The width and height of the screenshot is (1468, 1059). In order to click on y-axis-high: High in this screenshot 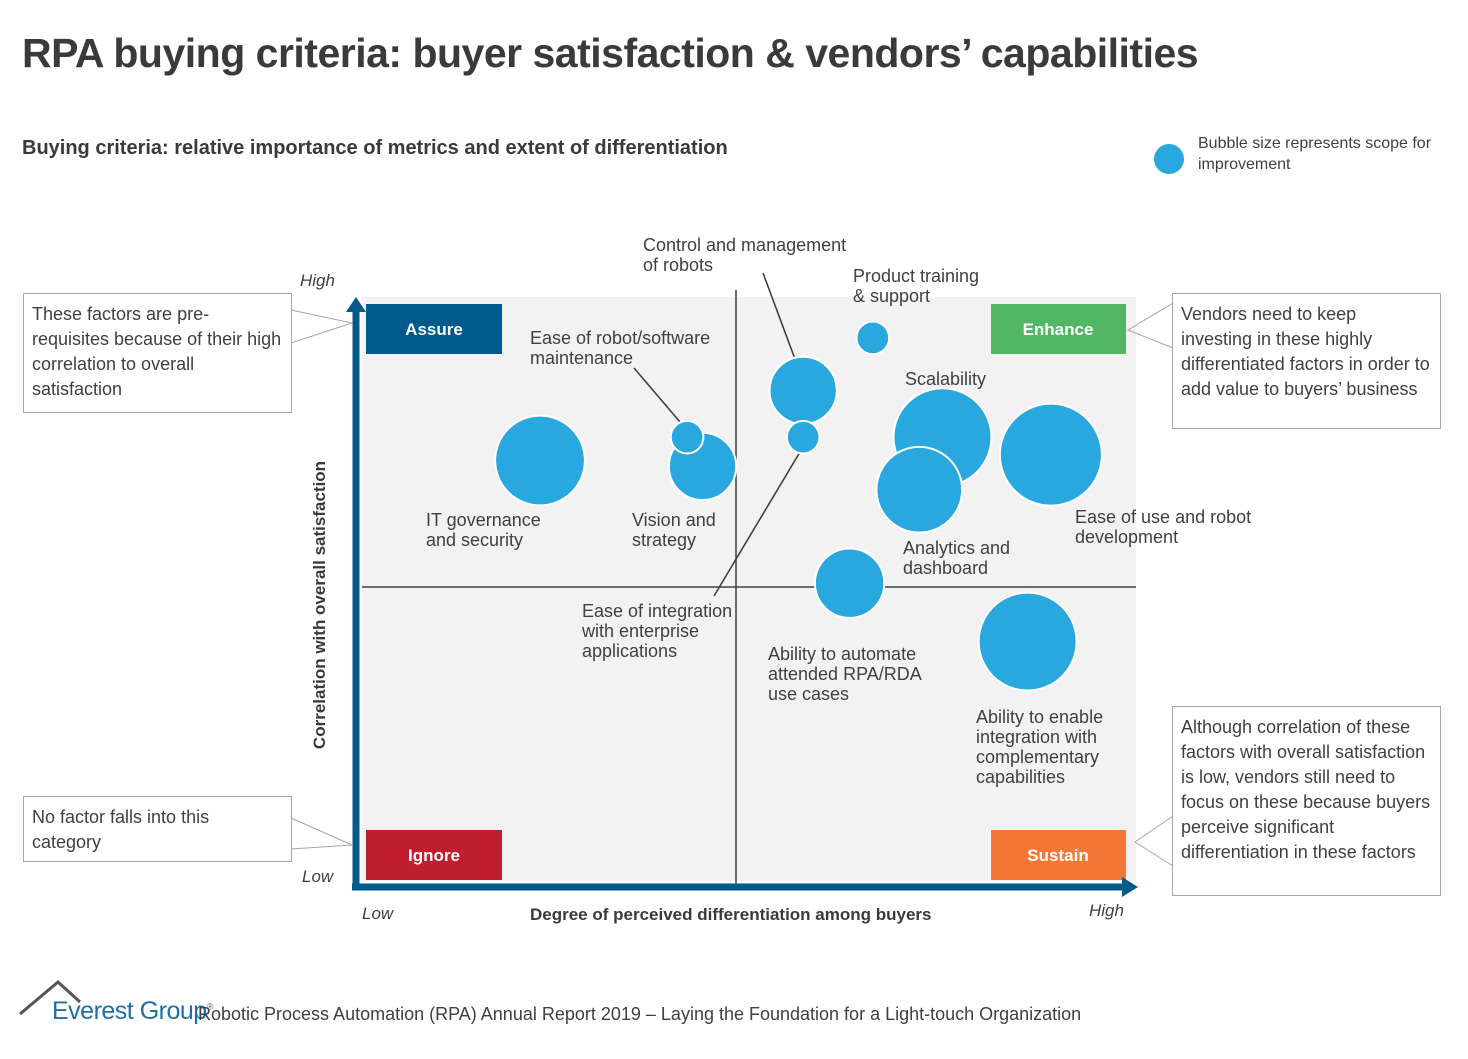, I will do `click(317, 280)`.